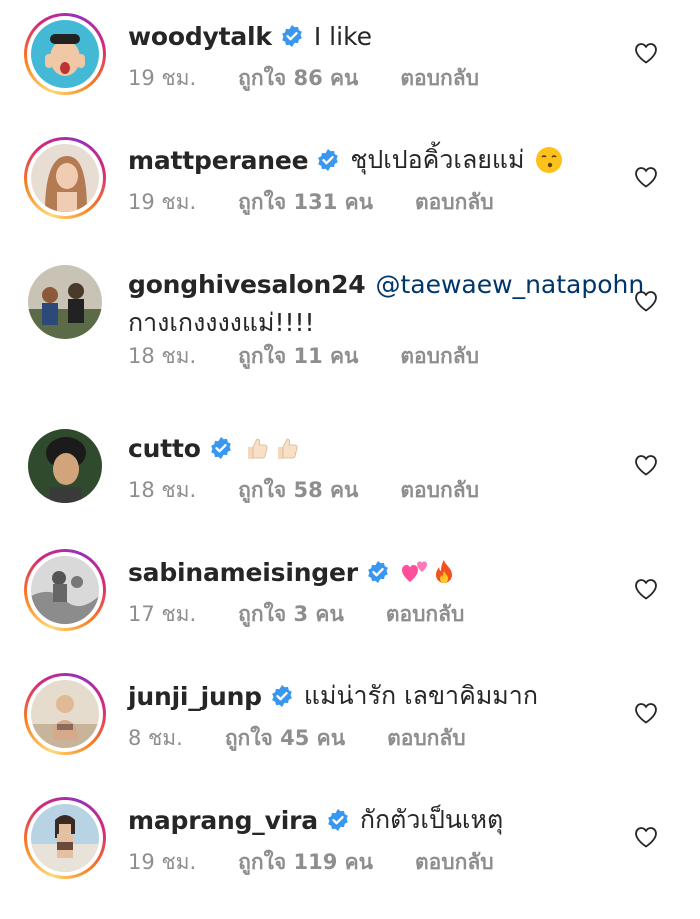 The height and width of the screenshot is (919, 700). What do you see at coordinates (437, 159) in the screenshot?
I see `comment-text: ชุปเปอคิ้วเลยแม่` at bounding box center [437, 159].